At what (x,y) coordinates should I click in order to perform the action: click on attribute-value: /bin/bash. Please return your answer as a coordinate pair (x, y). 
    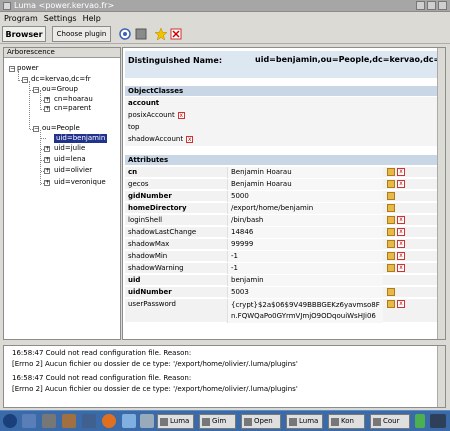
    Looking at the image, I should click on (305, 220).